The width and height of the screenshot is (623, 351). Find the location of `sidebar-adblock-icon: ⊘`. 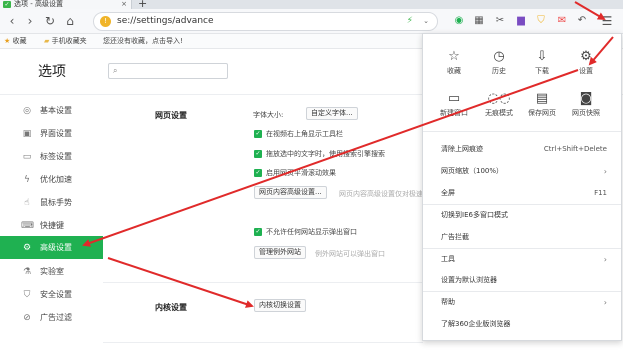

sidebar-adblock-icon: ⊘ is located at coordinates (27, 317).